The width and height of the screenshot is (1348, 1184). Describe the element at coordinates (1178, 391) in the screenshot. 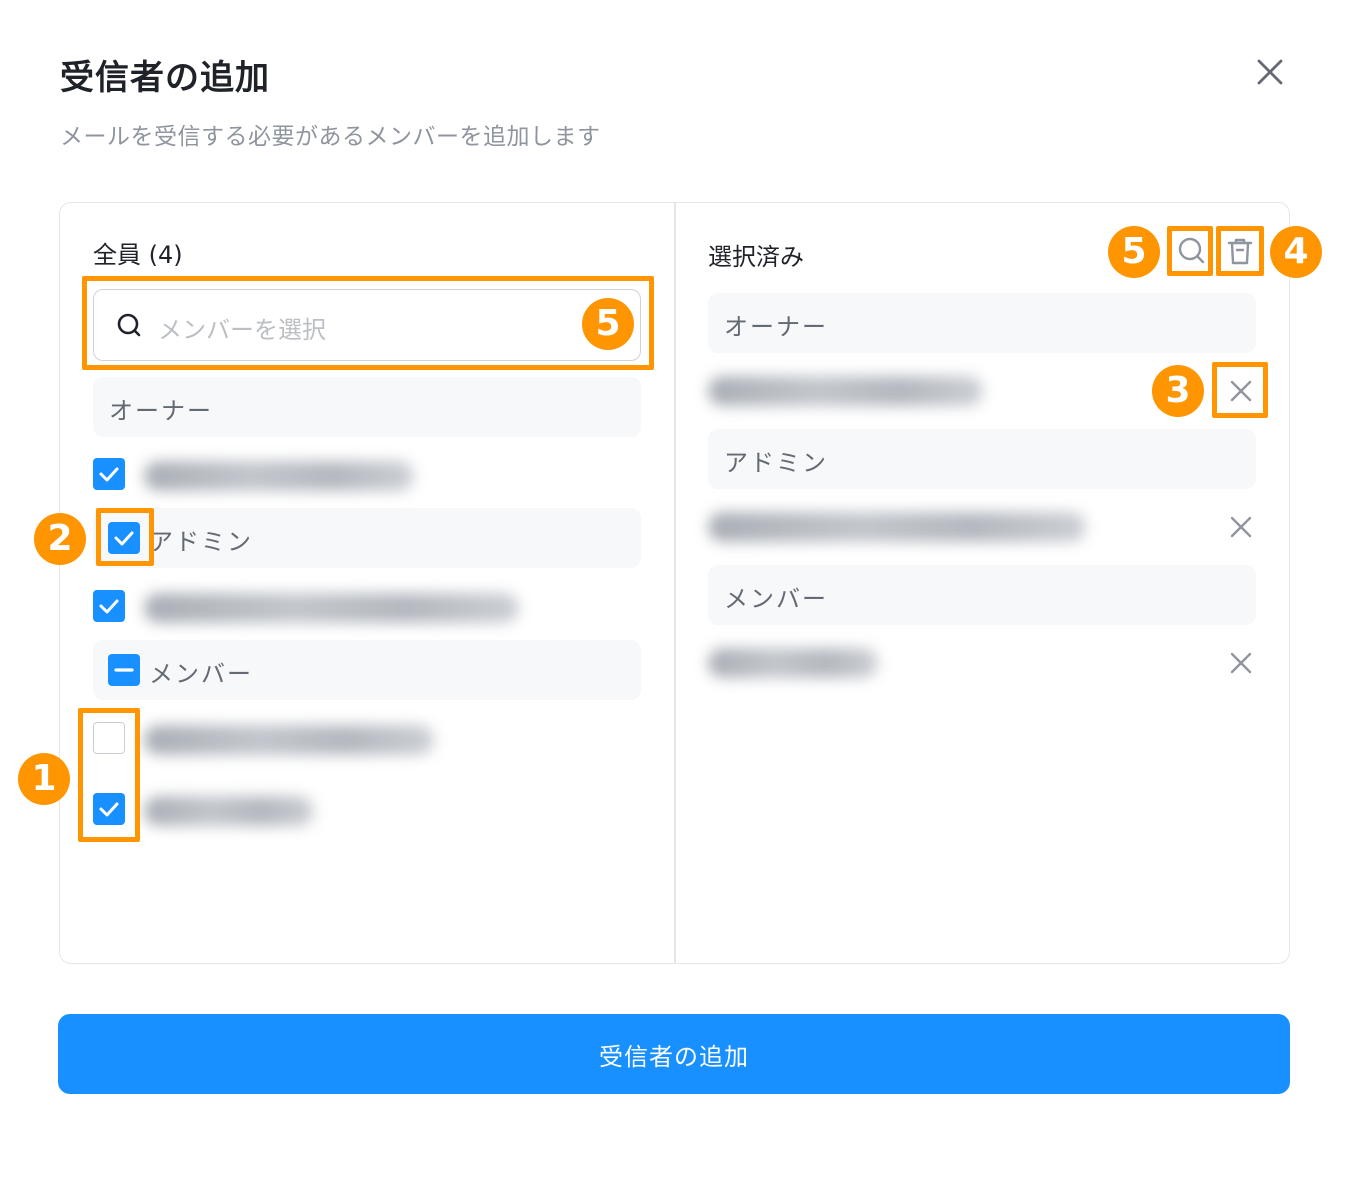

I see `badge-3: 3` at that location.